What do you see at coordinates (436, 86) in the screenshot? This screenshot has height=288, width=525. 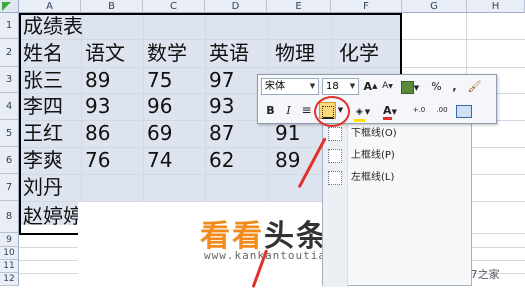 I see `percent-button: %` at bounding box center [436, 86].